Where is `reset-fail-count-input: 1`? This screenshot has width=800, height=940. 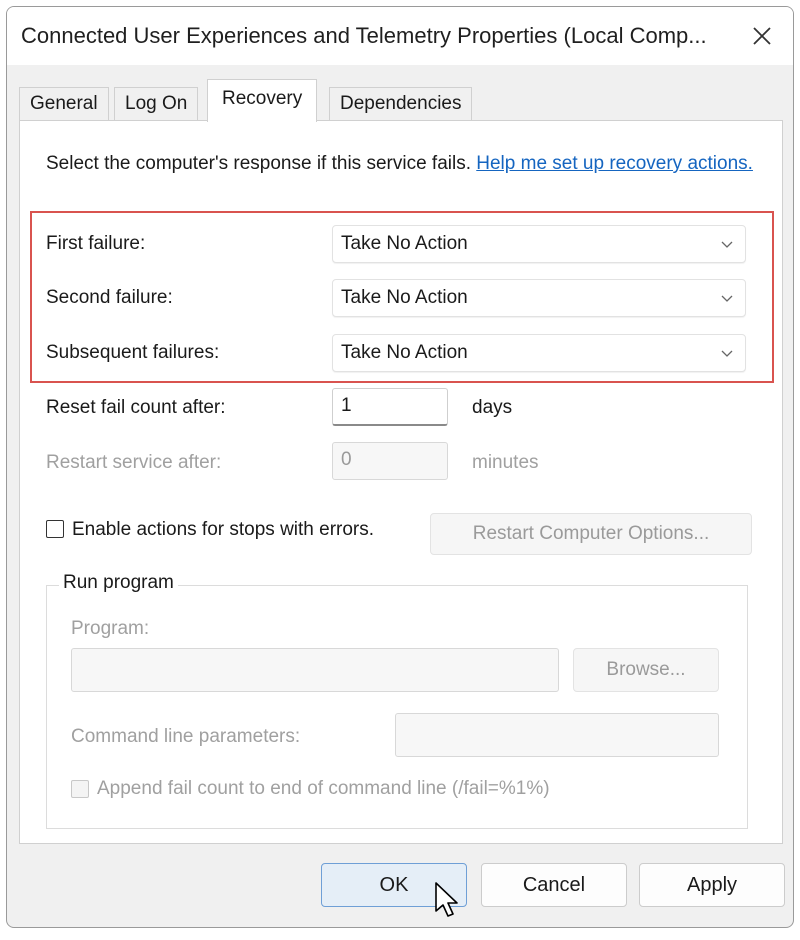
reset-fail-count-input: 1 is located at coordinates (390, 407).